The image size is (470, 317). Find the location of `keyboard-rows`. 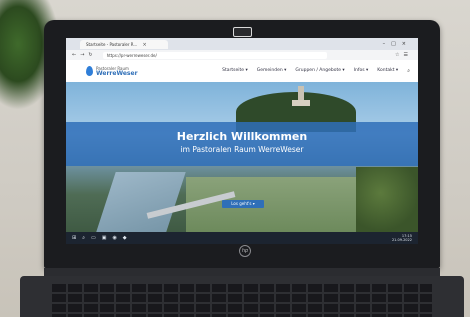

keyboard-rows is located at coordinates (242, 300).